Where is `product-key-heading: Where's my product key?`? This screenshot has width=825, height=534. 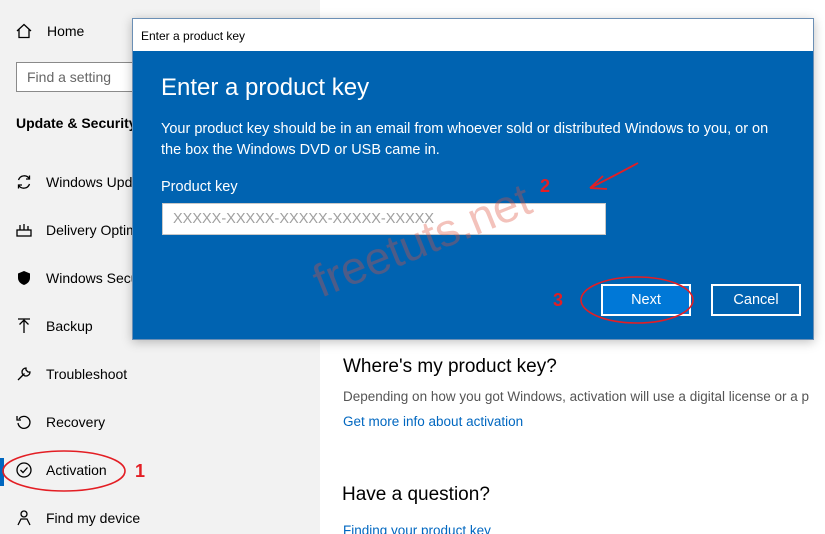 product-key-heading: Where's my product key? is located at coordinates (450, 366).